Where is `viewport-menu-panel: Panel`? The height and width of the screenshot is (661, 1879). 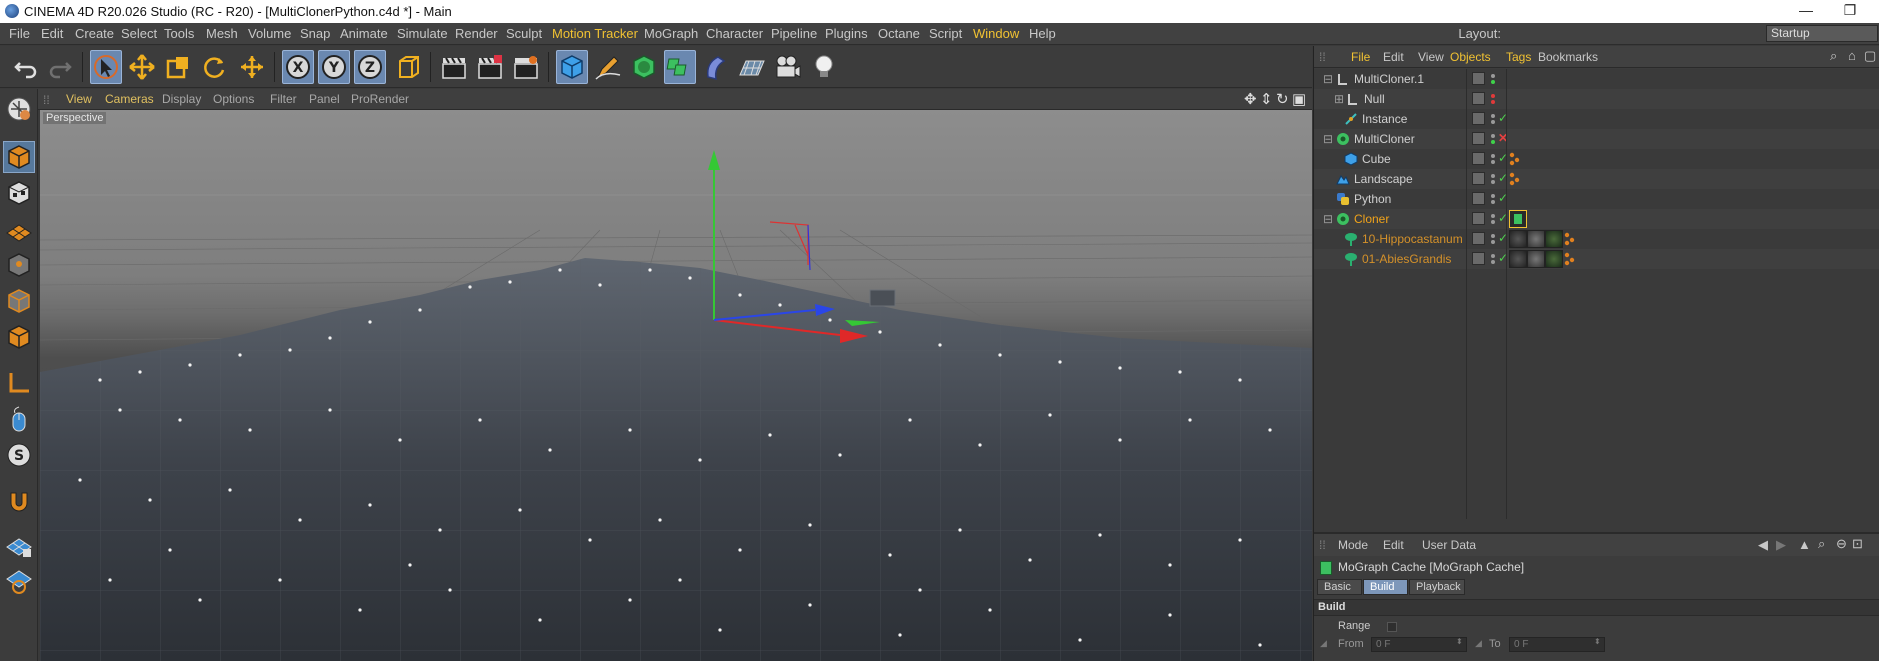 viewport-menu-panel: Panel is located at coordinates (324, 99).